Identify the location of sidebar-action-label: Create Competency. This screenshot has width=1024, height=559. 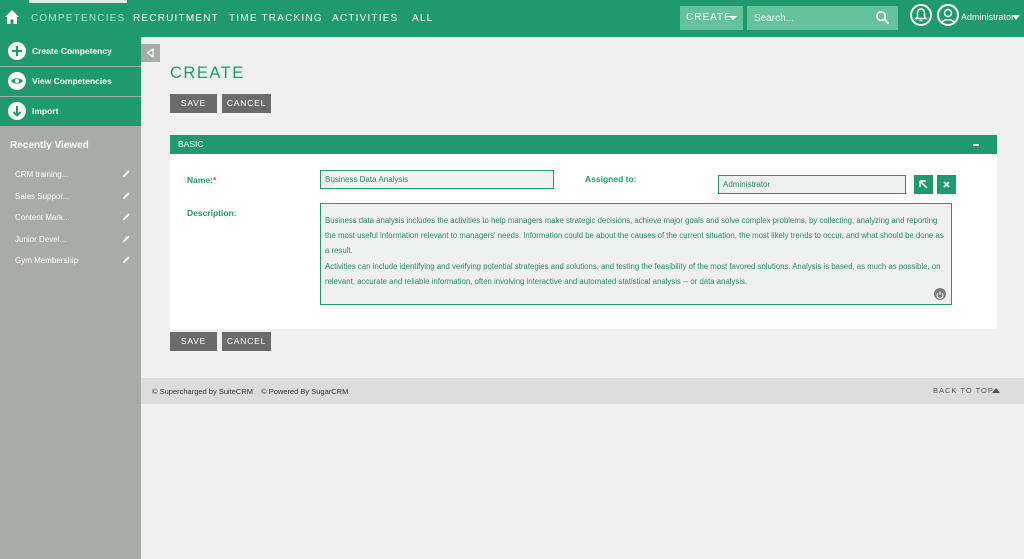
(72, 51).